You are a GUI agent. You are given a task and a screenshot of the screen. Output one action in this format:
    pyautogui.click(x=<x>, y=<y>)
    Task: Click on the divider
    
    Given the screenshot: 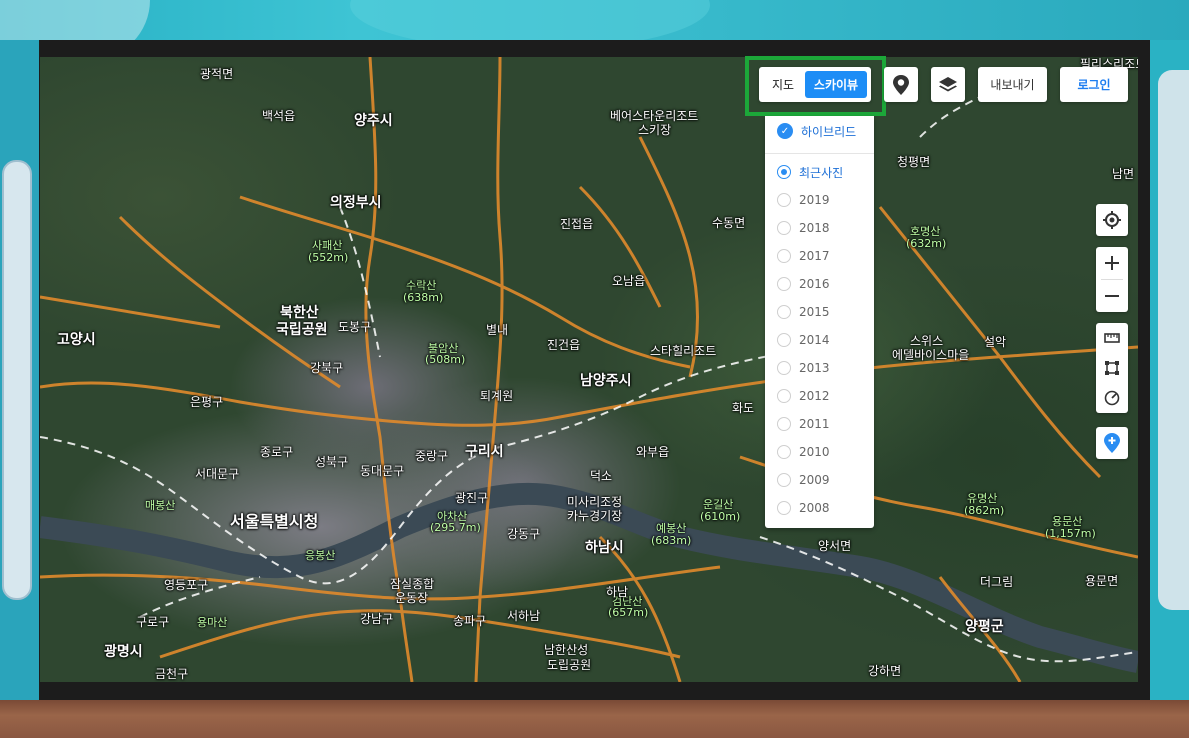 What is the action you would take?
    pyautogui.click(x=819, y=153)
    